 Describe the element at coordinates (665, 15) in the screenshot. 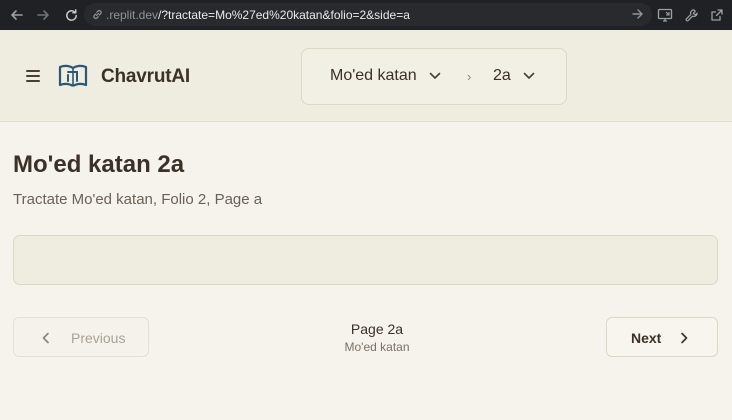

I see `cast-icon` at that location.